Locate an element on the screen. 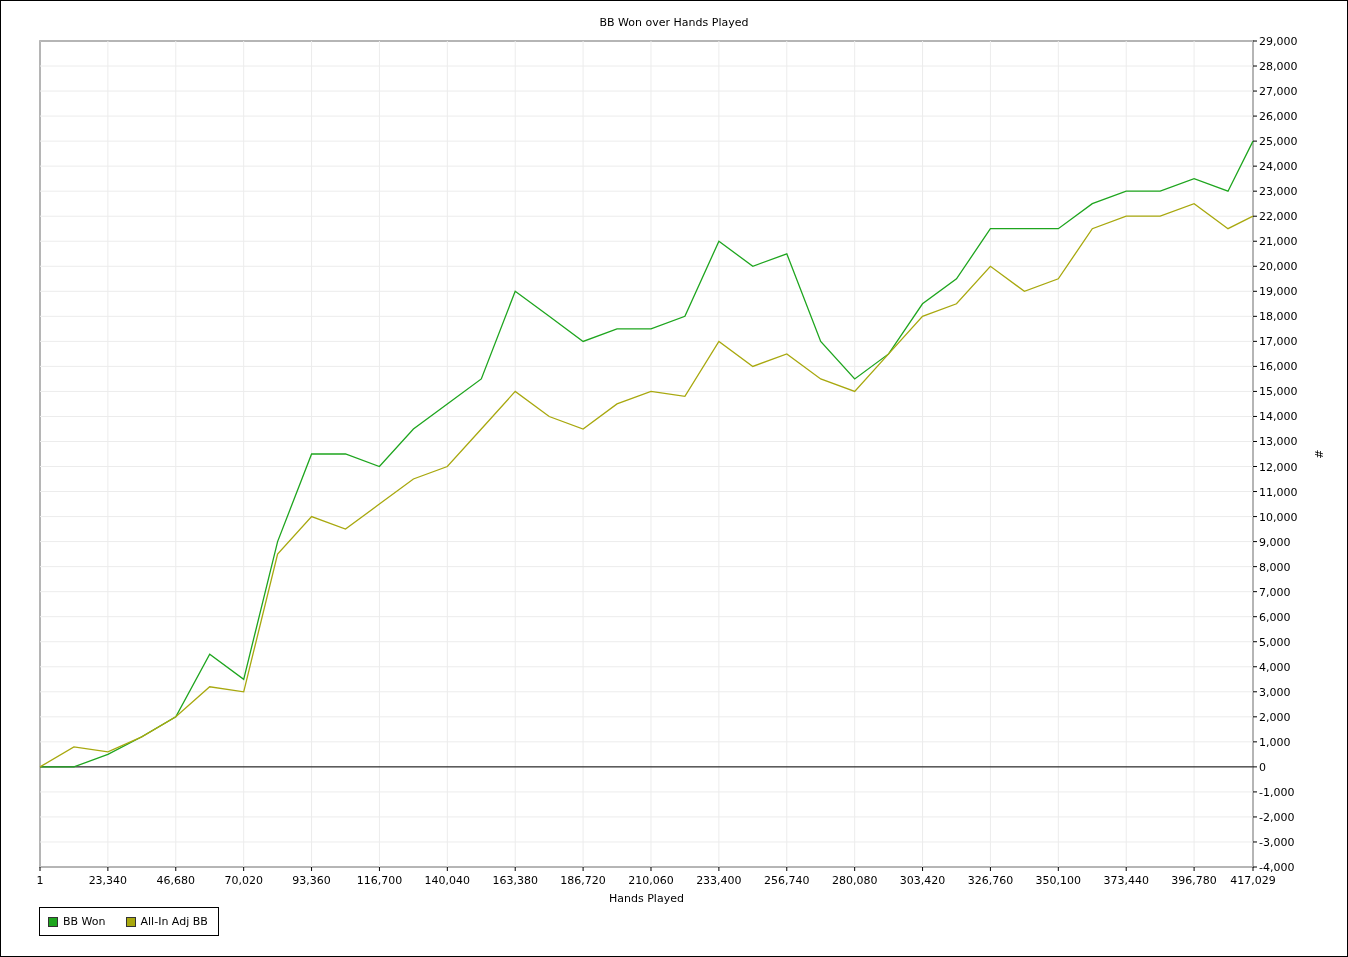  tick-label: 24,000 is located at coordinates (1278, 167).